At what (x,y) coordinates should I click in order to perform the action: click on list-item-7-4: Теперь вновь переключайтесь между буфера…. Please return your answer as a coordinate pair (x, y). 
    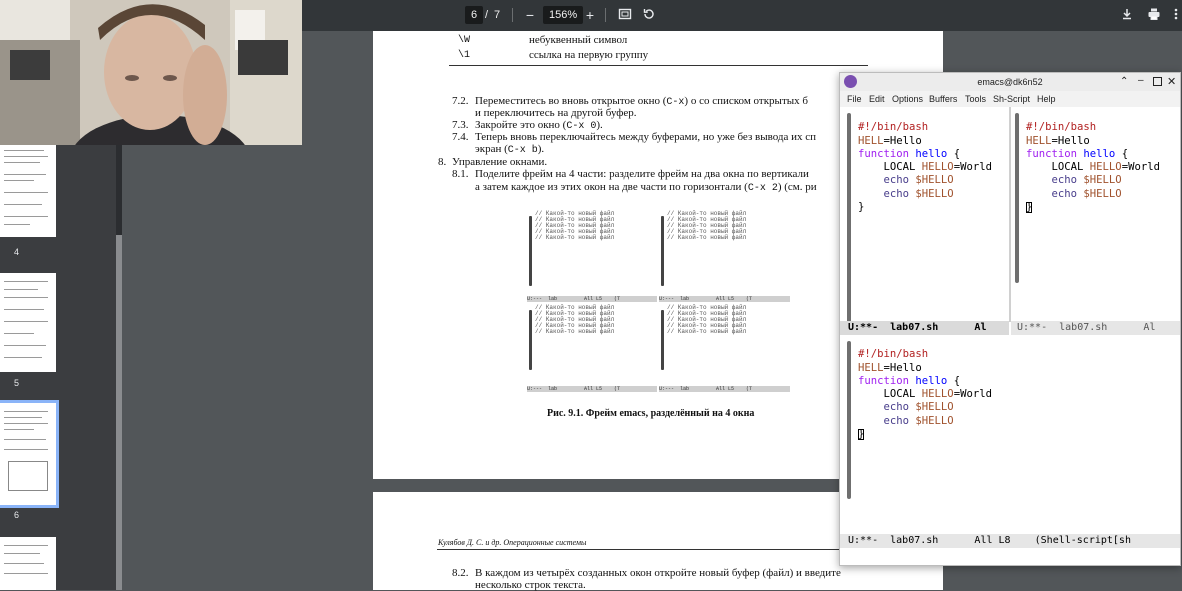
    Looking at the image, I should click on (646, 137).